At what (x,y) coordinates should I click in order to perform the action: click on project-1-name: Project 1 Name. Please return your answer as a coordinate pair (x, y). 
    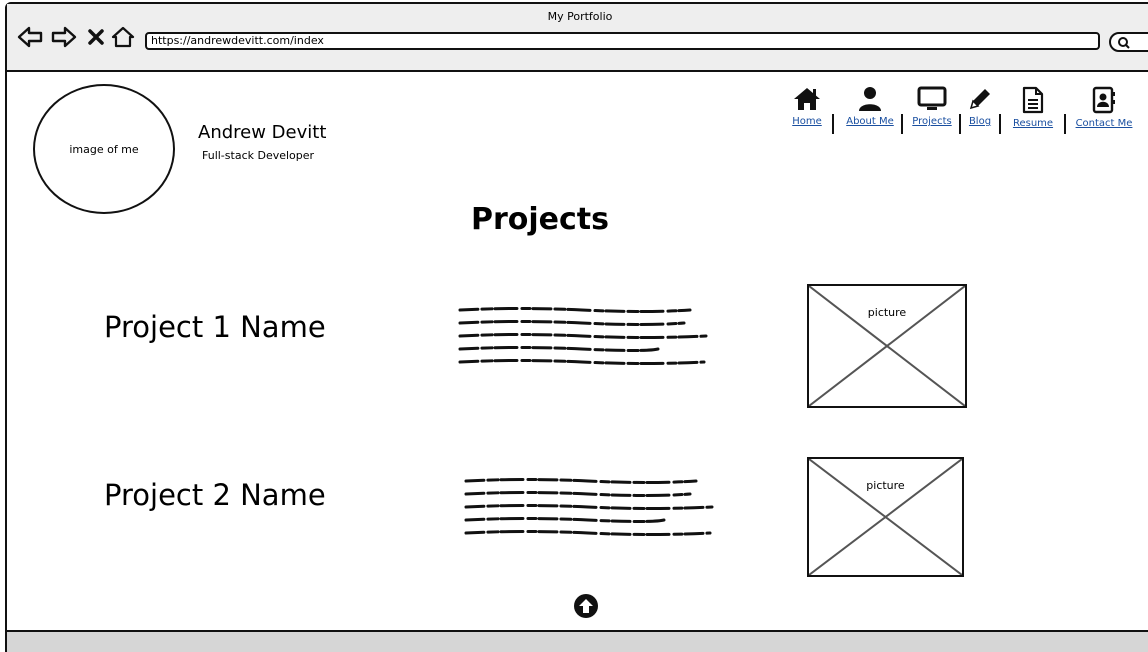
    Looking at the image, I should click on (215, 327).